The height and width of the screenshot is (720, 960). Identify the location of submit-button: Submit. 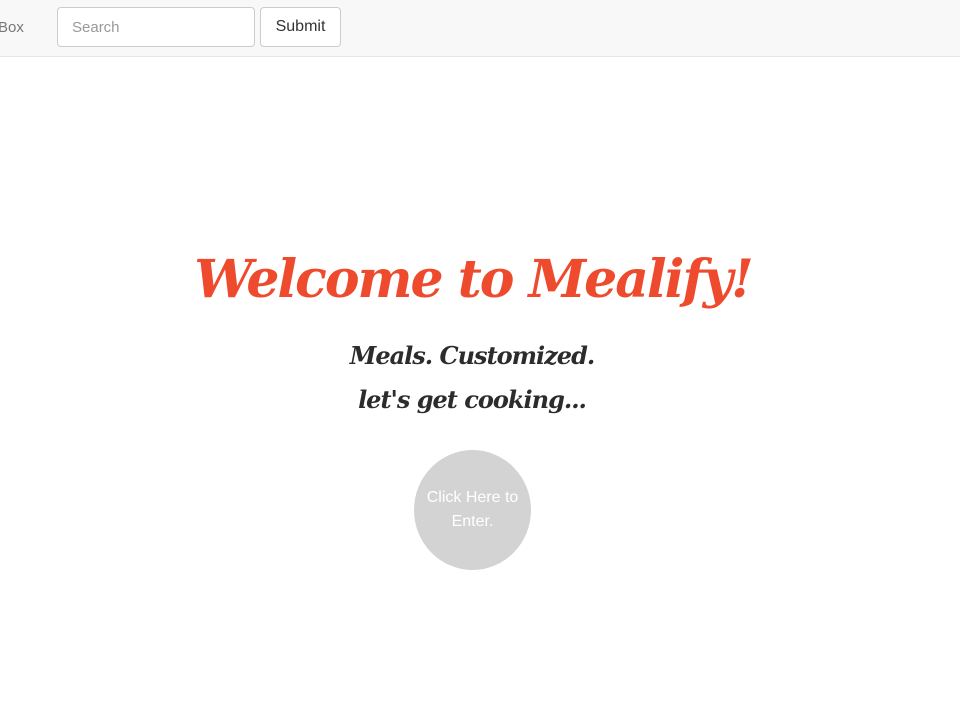
(300, 27).